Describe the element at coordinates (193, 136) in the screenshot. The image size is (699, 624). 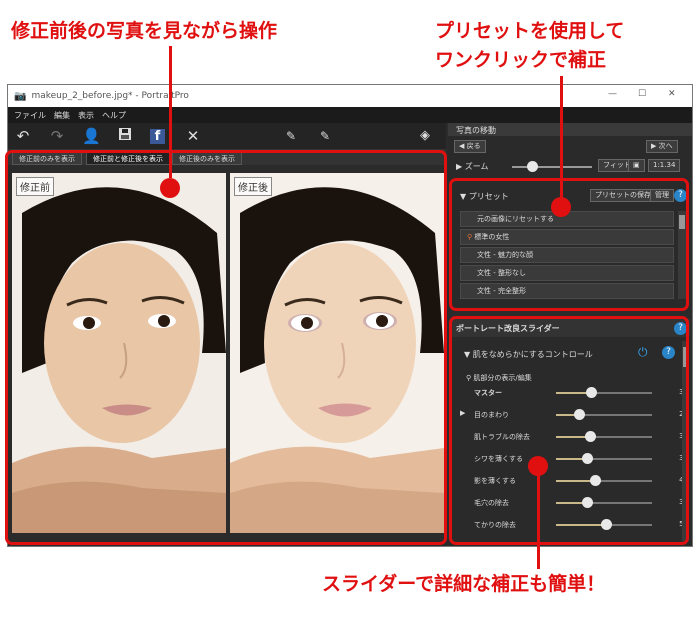
I see `close-image-icon: ✕` at that location.